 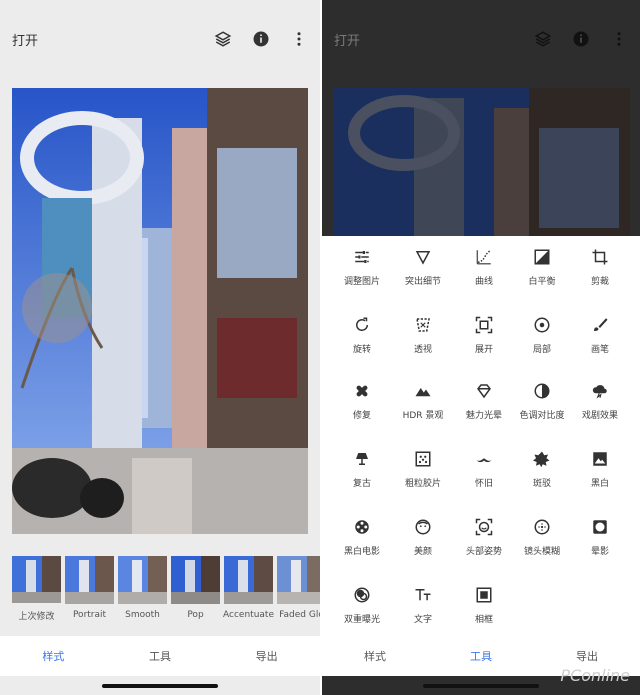 I want to click on tool-brush: 画笔, so click(x=600, y=335).